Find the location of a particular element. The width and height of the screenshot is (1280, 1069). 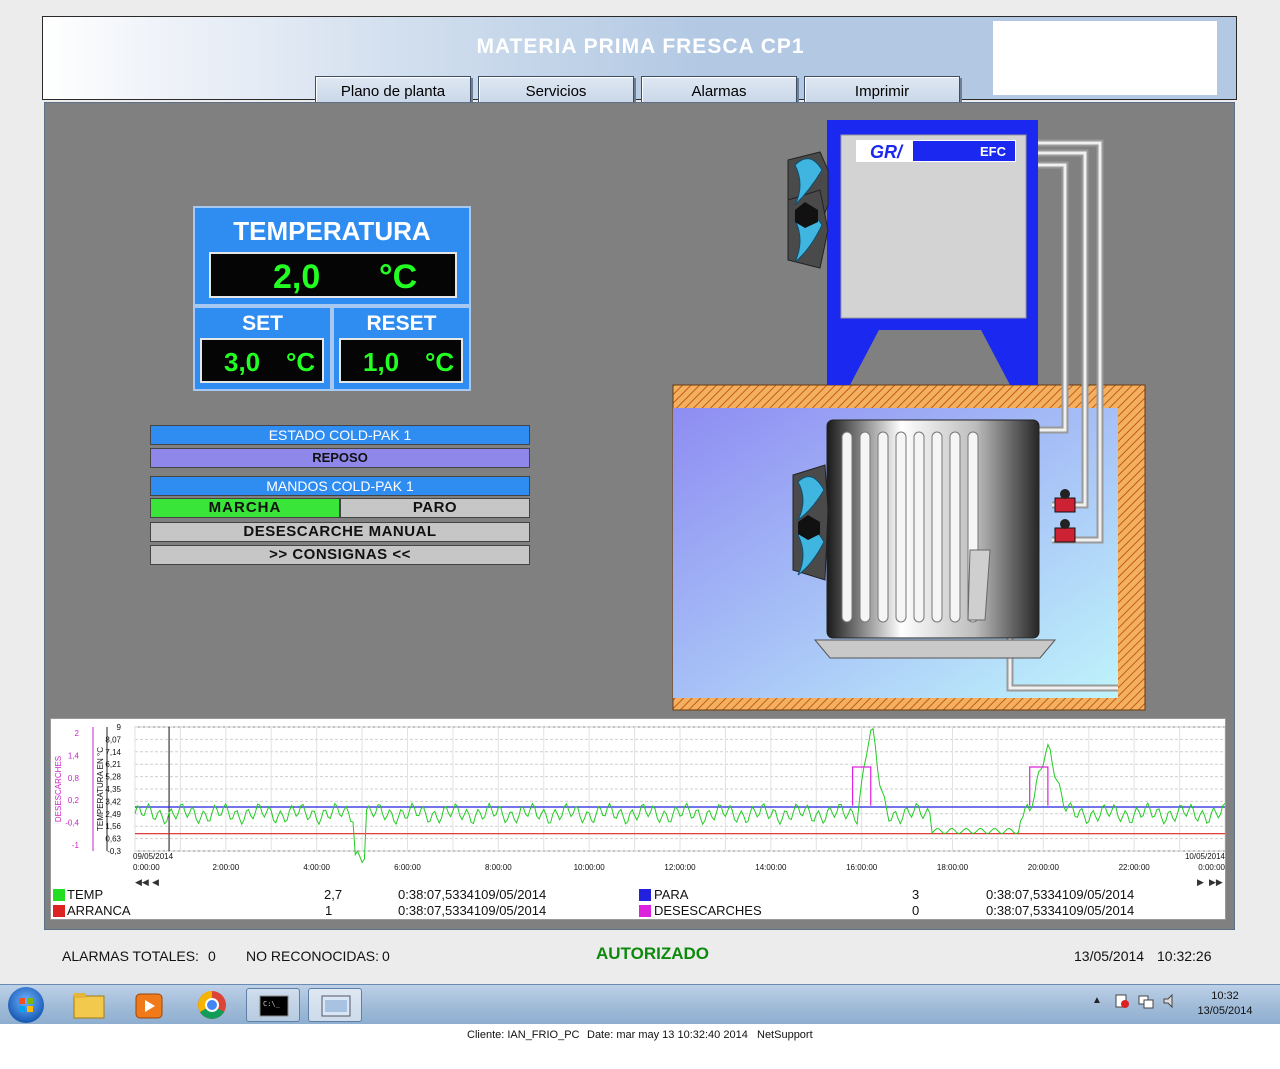

svg-text: C:\_ is located at coordinates (272, 1004).